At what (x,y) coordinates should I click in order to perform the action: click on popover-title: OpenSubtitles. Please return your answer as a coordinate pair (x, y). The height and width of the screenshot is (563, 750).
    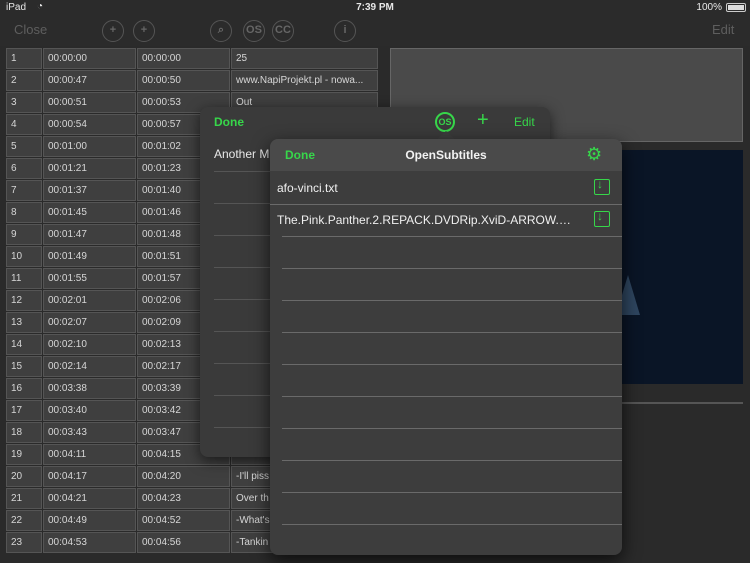
    Looking at the image, I should click on (446, 155).